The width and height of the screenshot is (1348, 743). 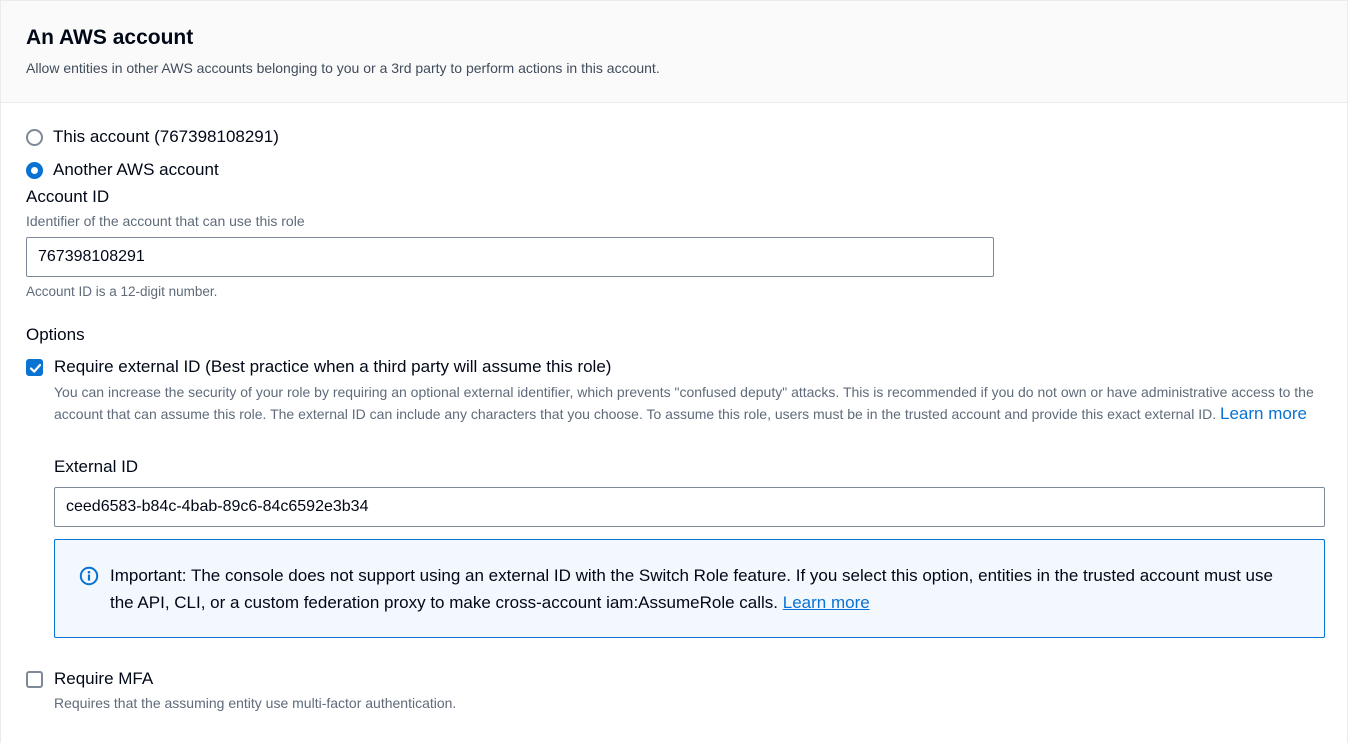 I want to click on checkmark-icon, so click(x=35, y=368).